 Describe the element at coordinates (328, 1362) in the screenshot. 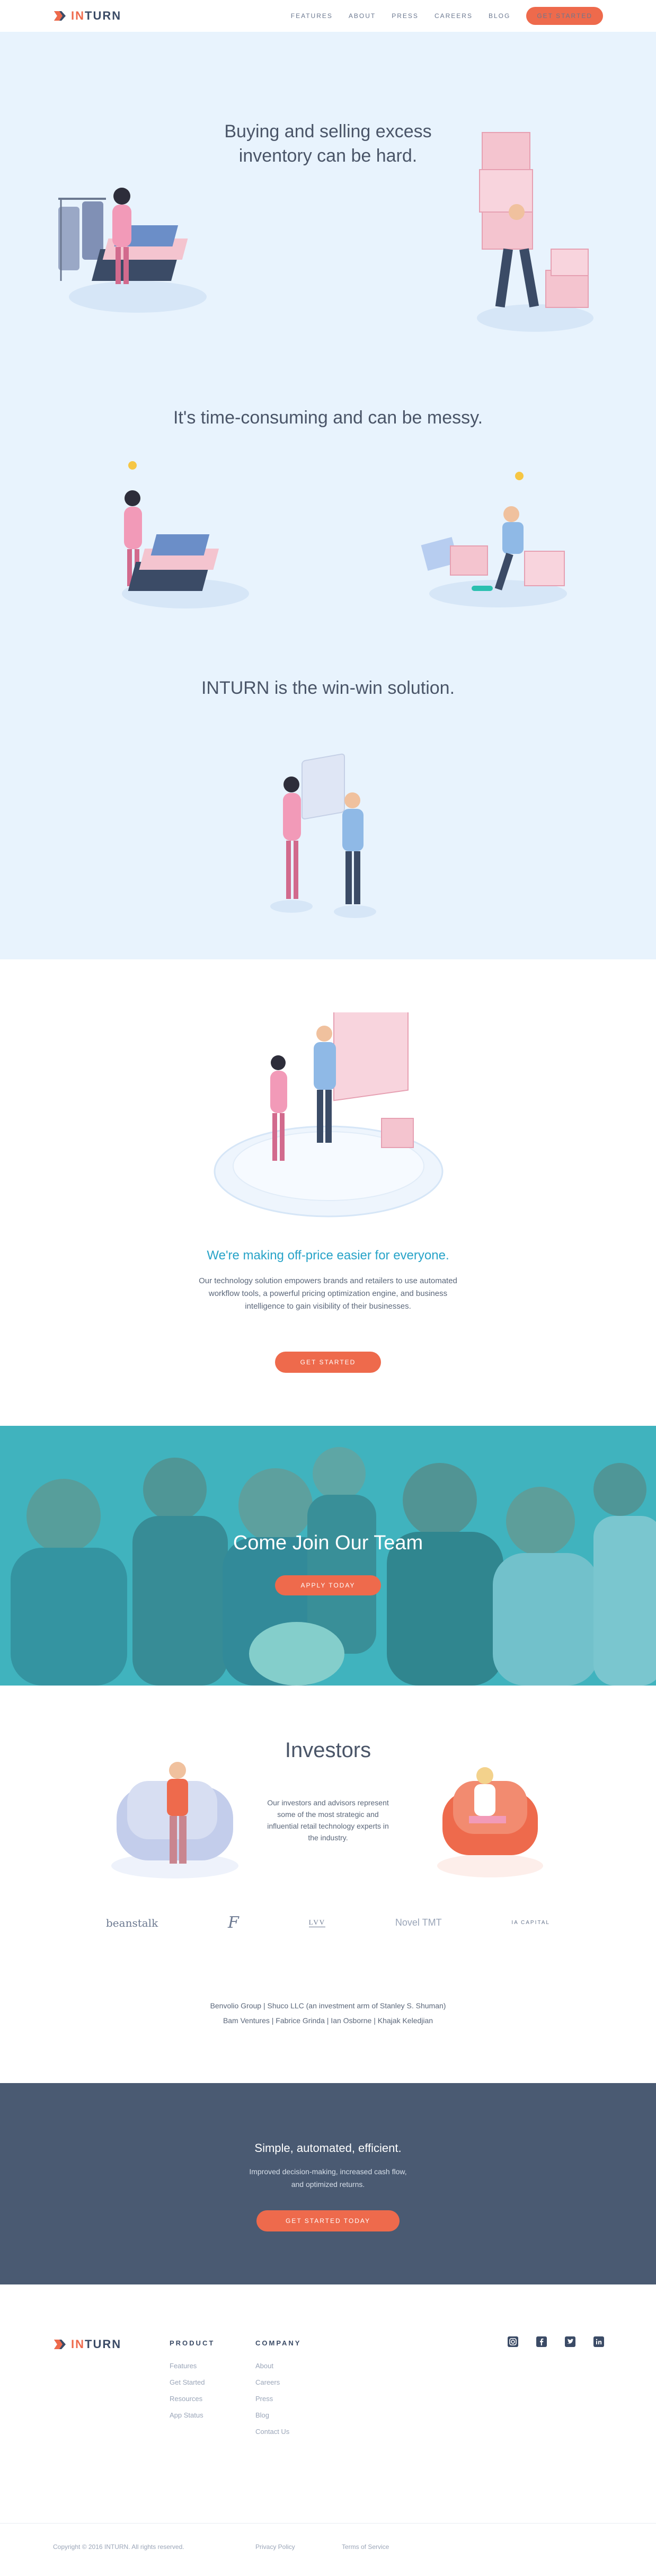

I see `offprice-get-started-button: GET STARTED` at that location.